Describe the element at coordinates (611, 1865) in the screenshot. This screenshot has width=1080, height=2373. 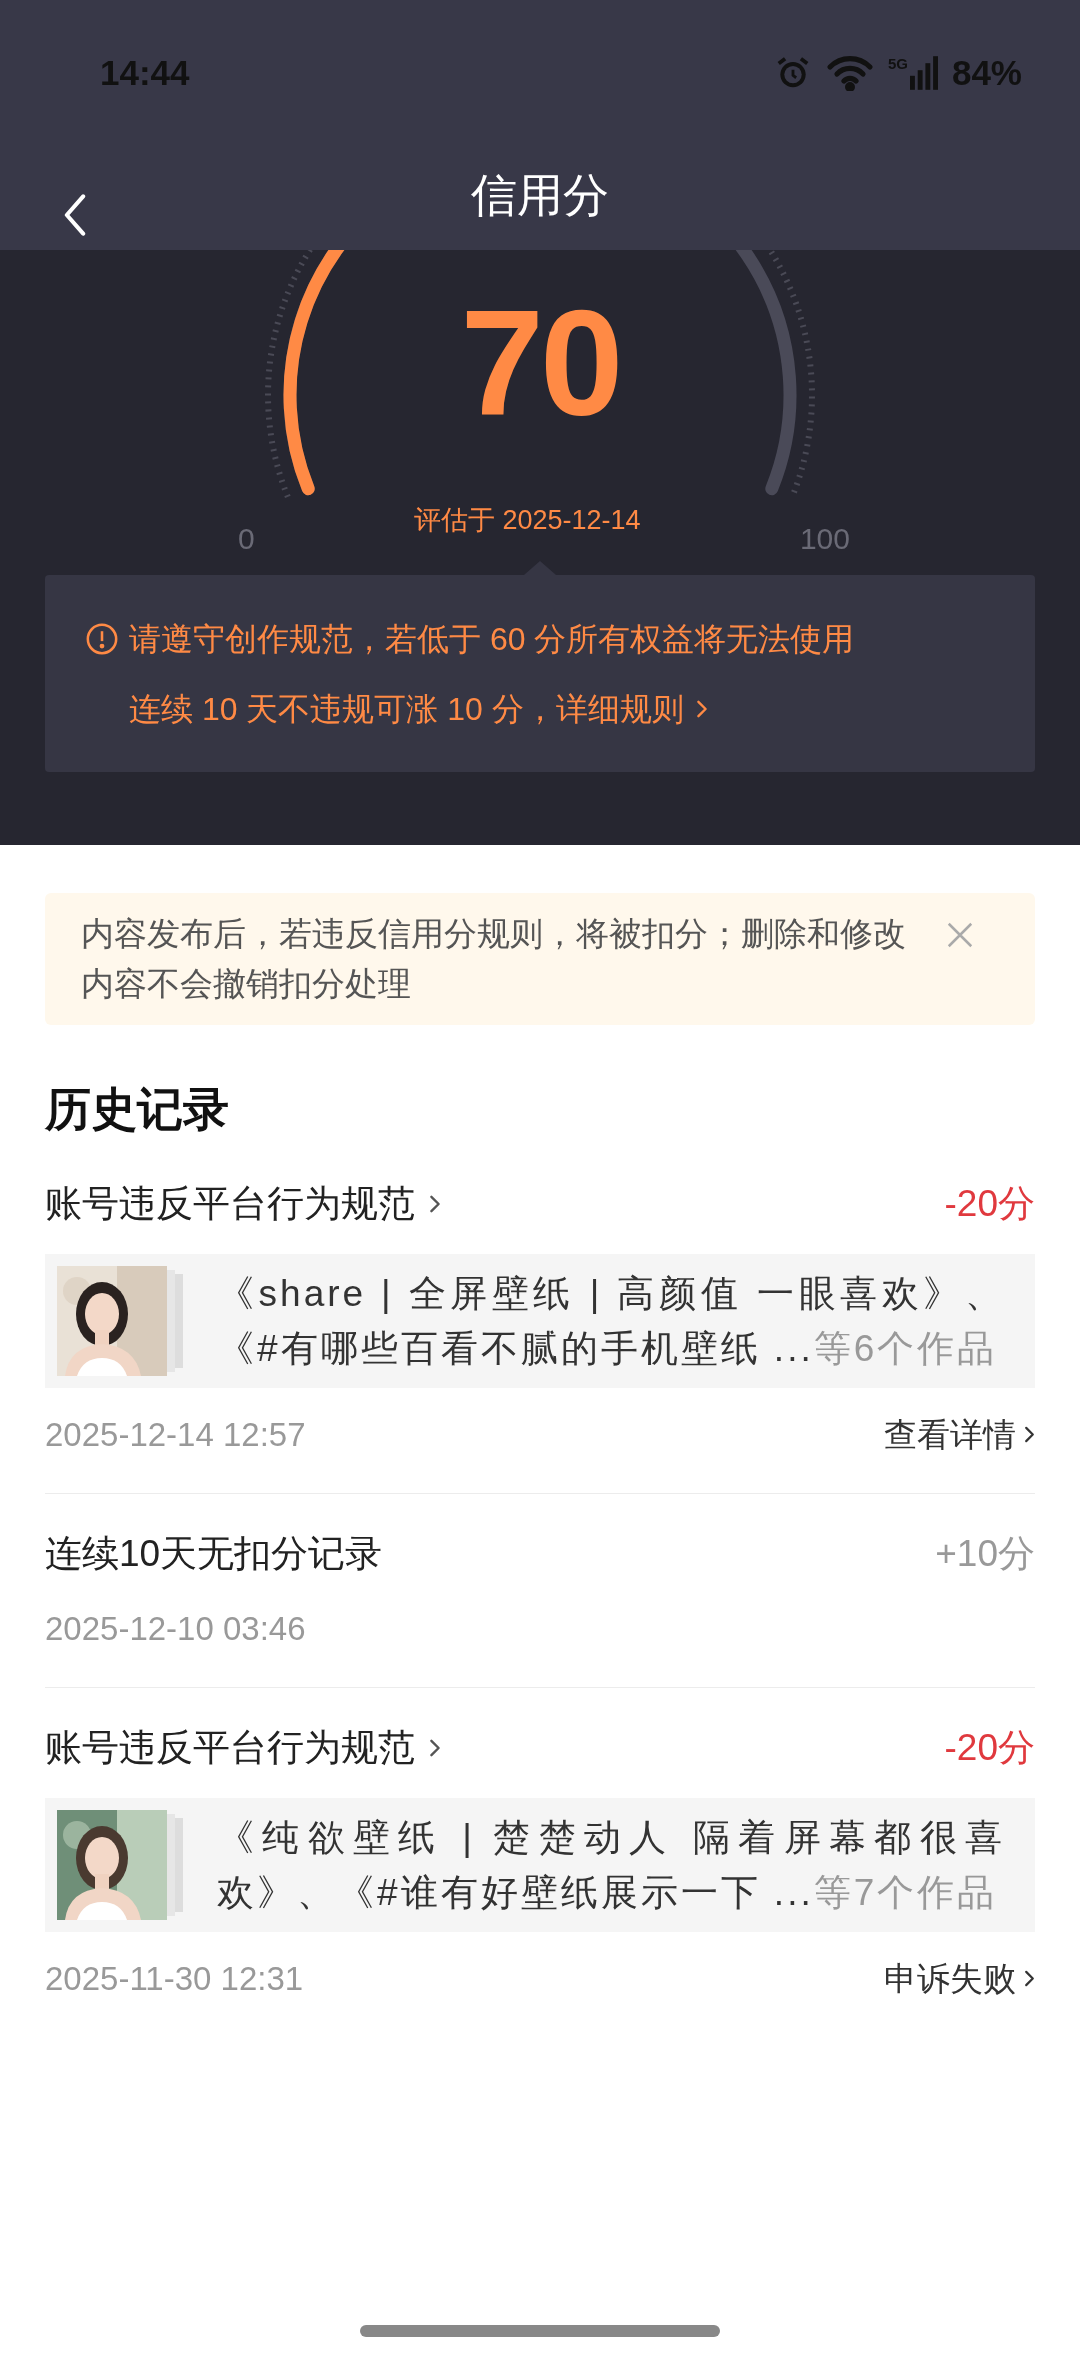
I see `works-summary: 《纯欲壁纸 | 楚楚动人 隔着屏幕都很喜欢》、《#谁有好壁纸展示一下 ...等7个作品` at that location.